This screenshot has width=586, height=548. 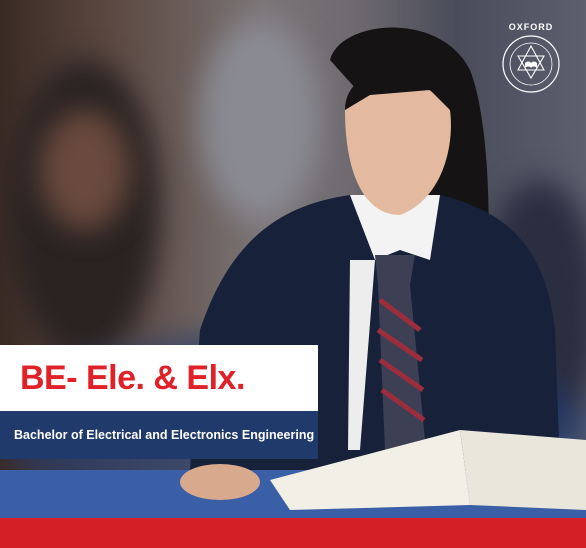 I want to click on banner-title-panel: BE- Ele. & Elx., so click(x=159, y=378).